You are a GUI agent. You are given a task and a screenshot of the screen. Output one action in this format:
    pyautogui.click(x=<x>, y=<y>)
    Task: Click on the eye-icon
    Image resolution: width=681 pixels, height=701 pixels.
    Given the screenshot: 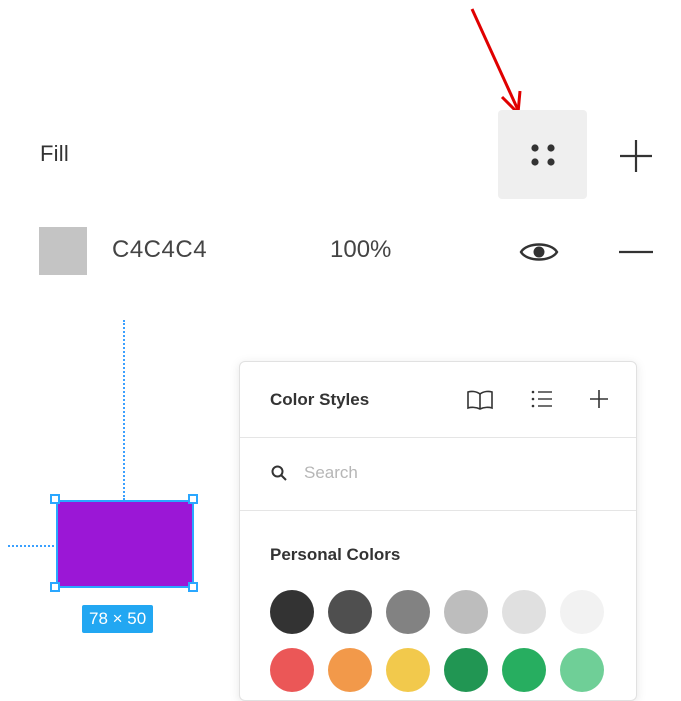 What is the action you would take?
    pyautogui.click(x=539, y=252)
    